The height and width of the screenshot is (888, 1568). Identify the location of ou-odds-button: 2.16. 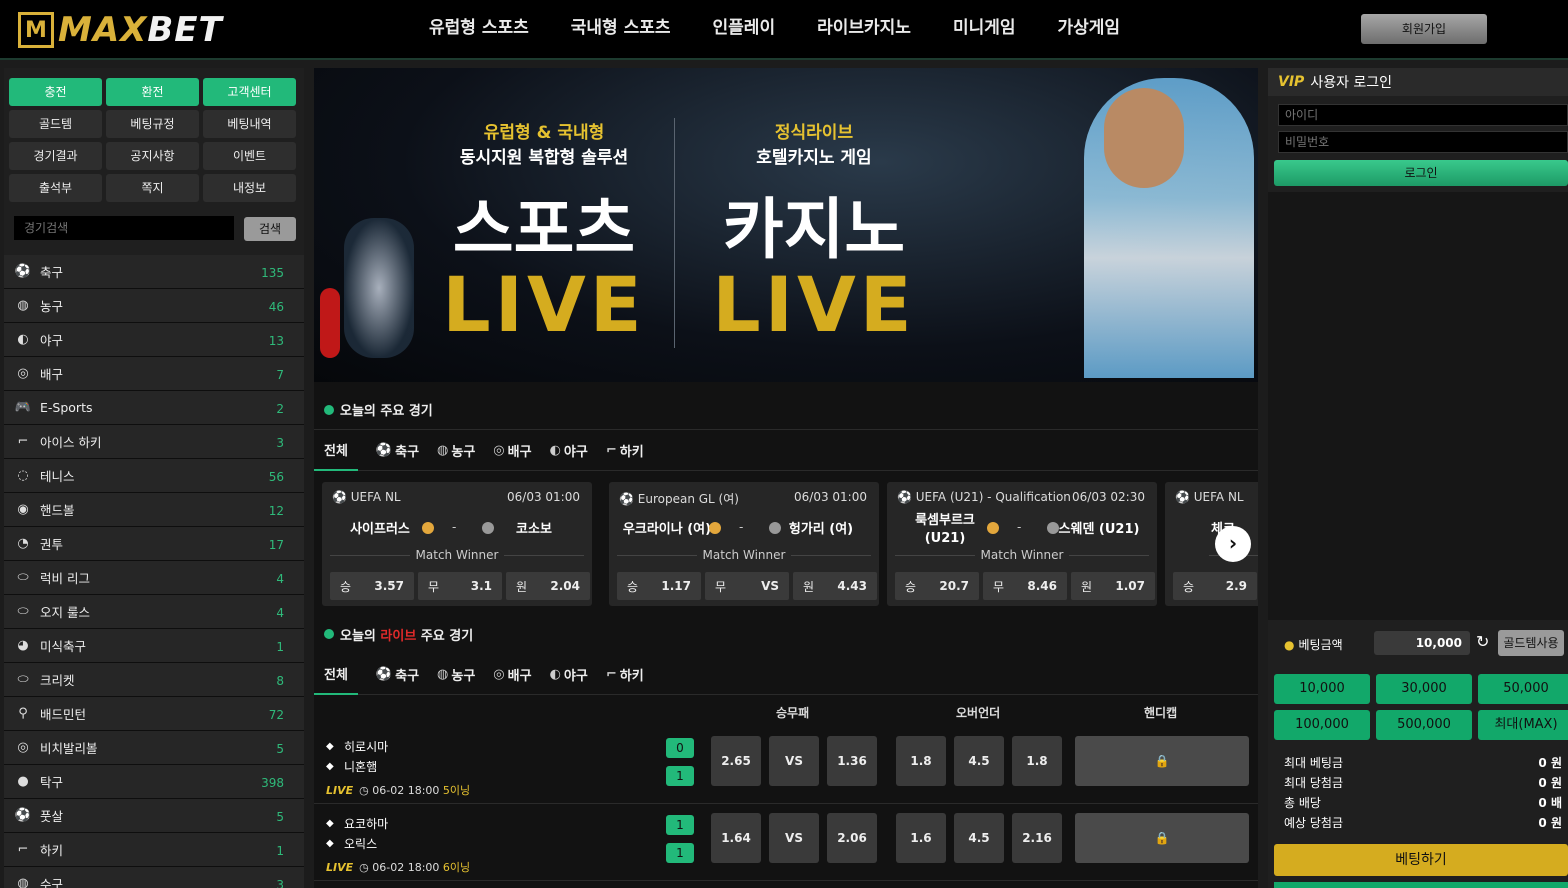
(1037, 838).